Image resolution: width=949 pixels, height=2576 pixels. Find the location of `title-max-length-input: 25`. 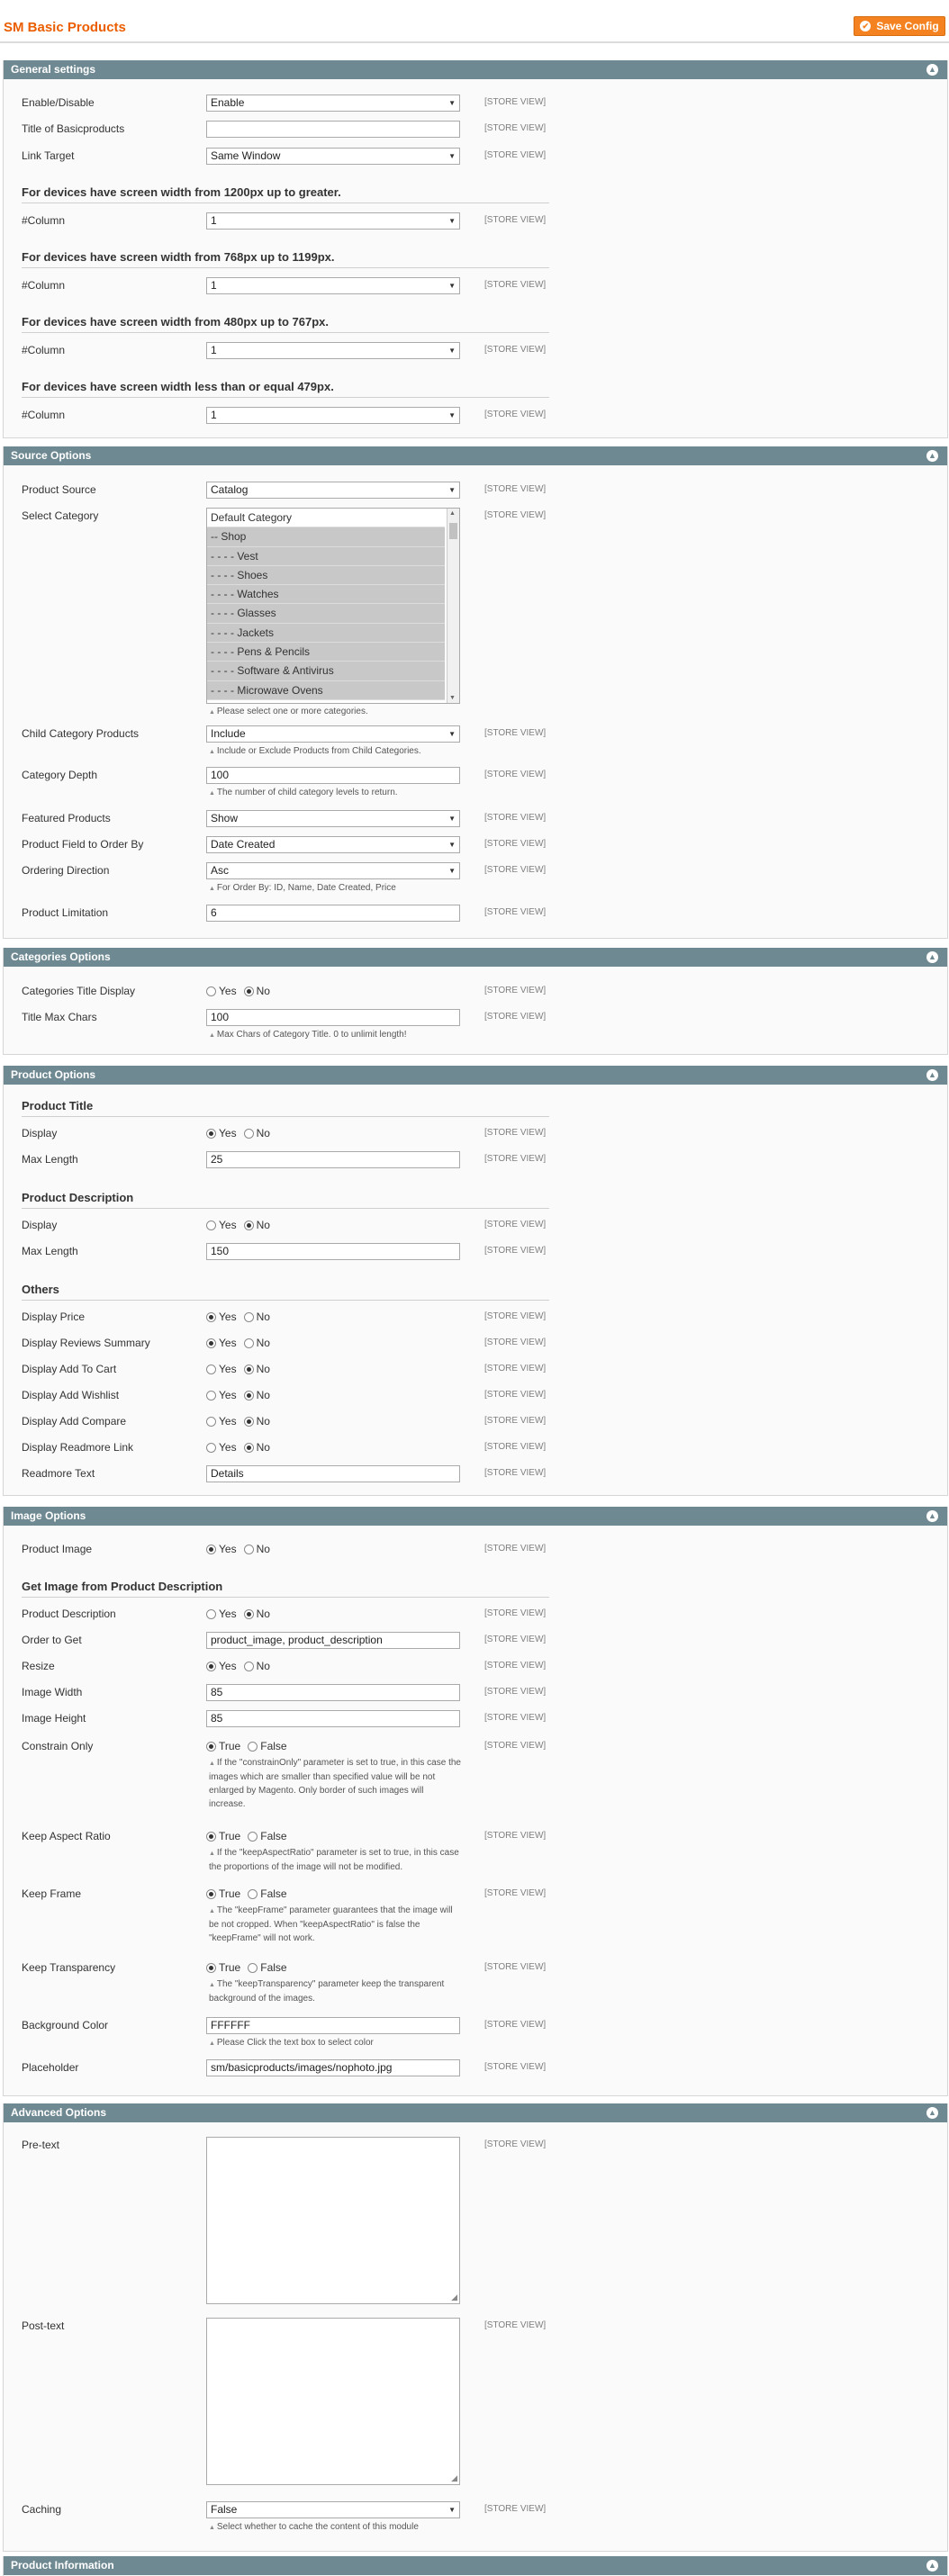

title-max-length-input: 25 is located at coordinates (333, 1159).